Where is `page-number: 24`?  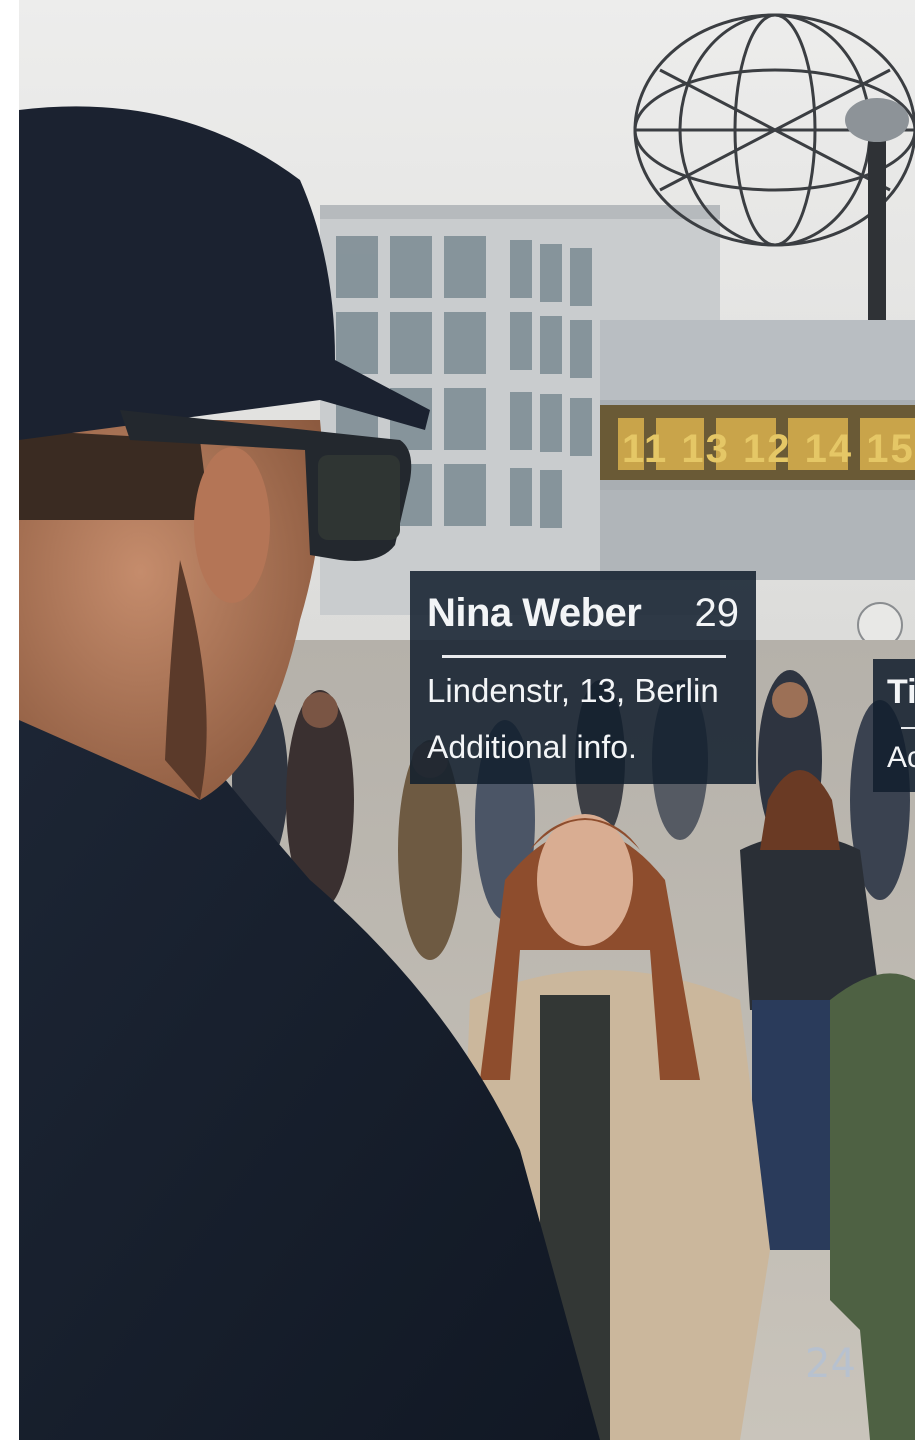 page-number: 24 is located at coordinates (830, 1364).